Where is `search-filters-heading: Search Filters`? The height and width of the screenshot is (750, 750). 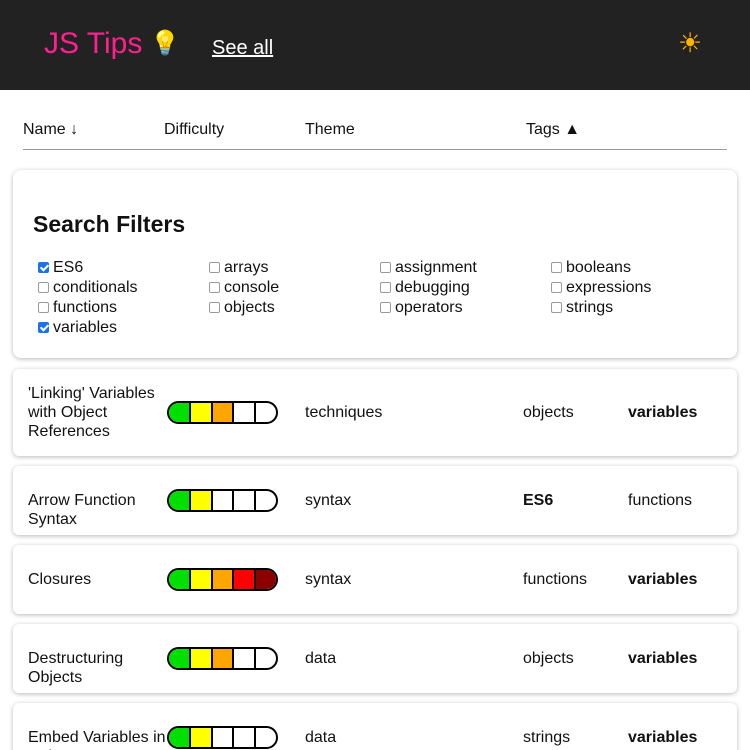
search-filters-heading: Search Filters is located at coordinates (109, 224).